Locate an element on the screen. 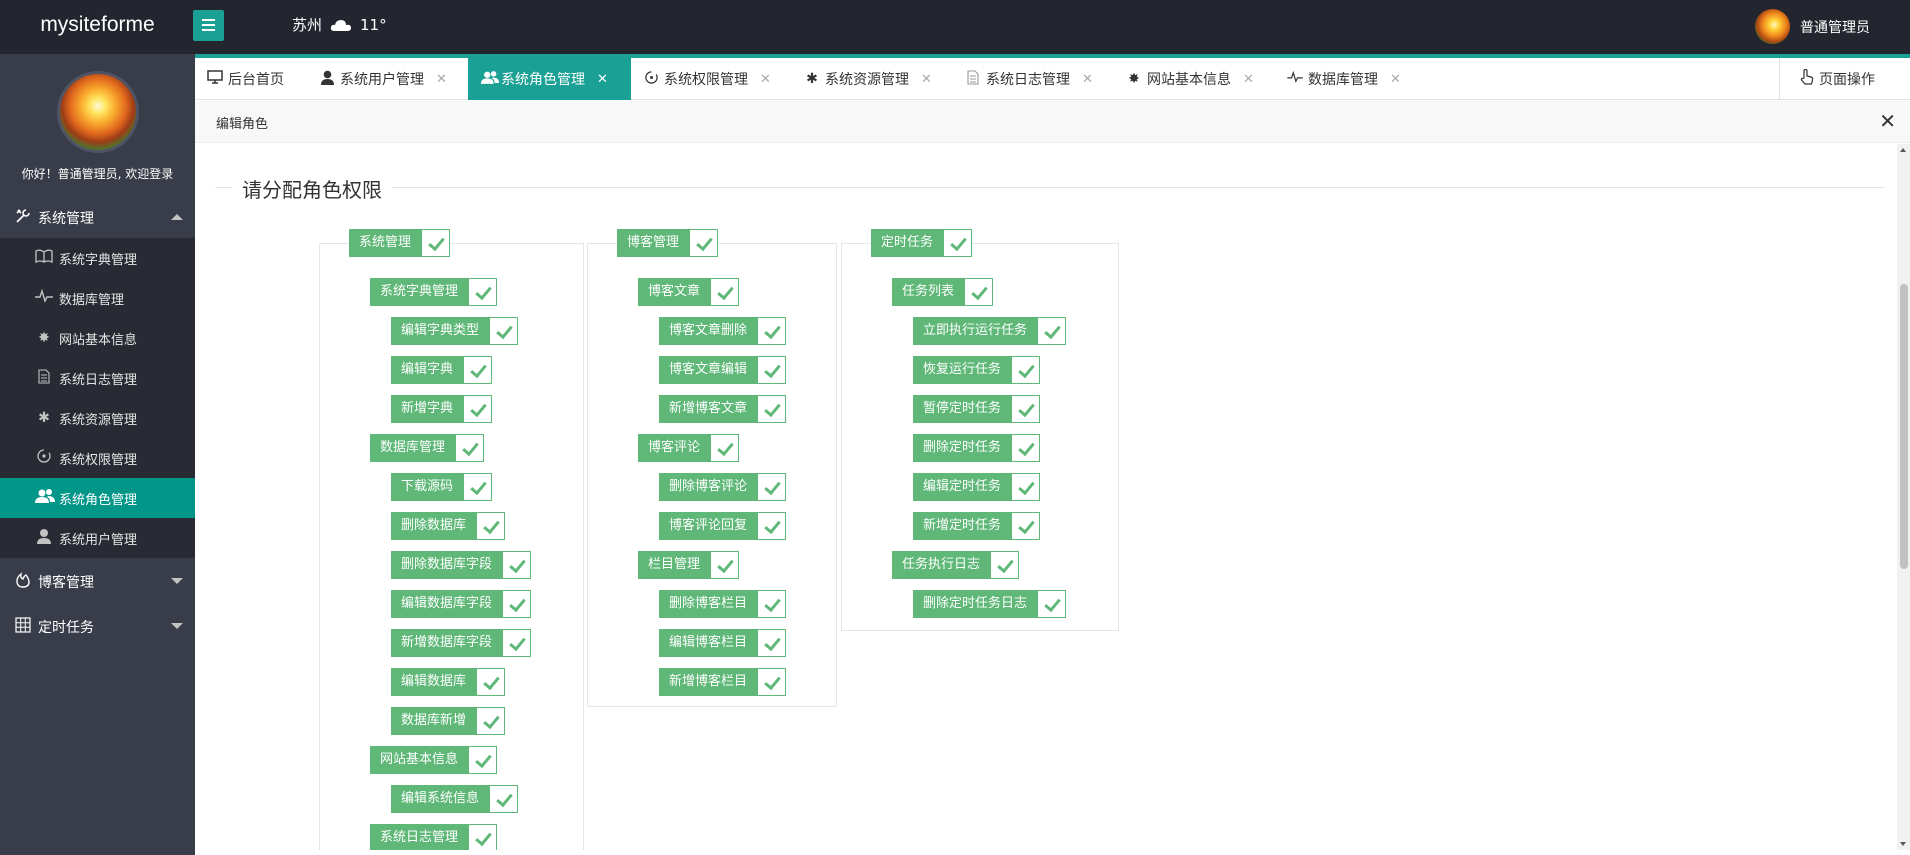  permission-item: 编辑字典类型 is located at coordinates (455, 331).